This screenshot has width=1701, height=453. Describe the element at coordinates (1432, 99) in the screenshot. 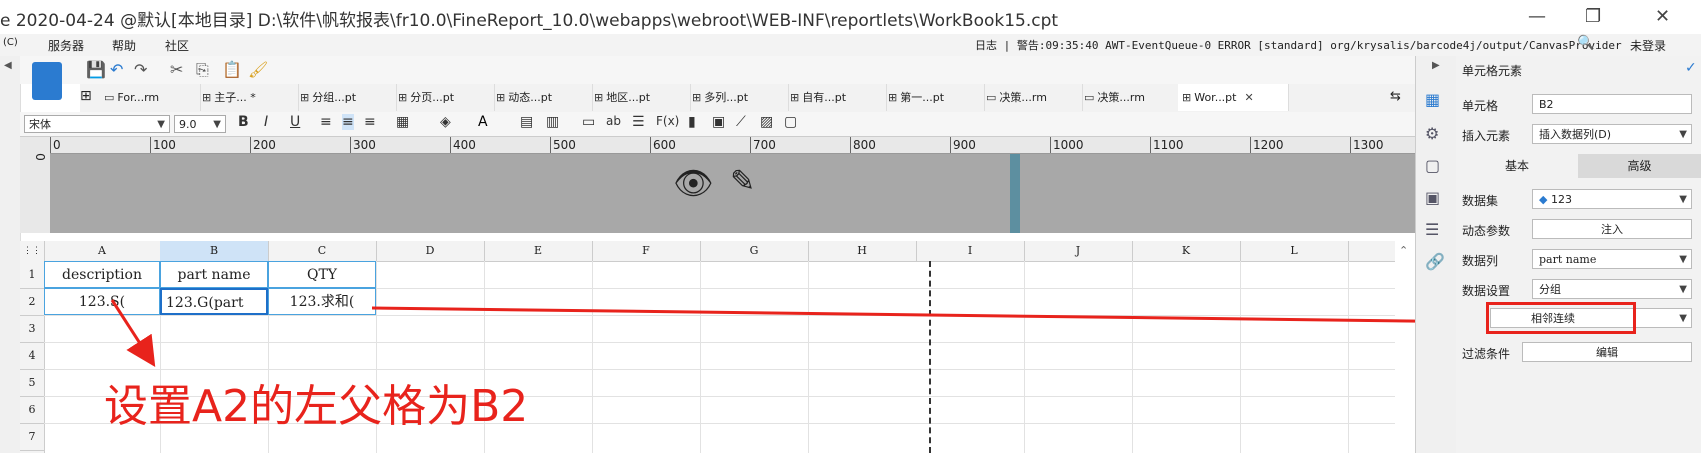

I see `cell-element-icon: ▦` at that location.